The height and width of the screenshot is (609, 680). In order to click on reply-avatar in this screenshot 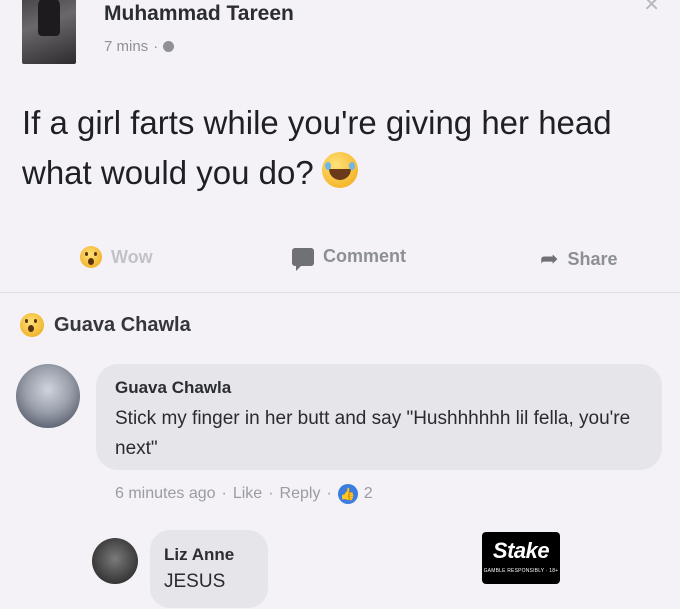, I will do `click(115, 561)`.